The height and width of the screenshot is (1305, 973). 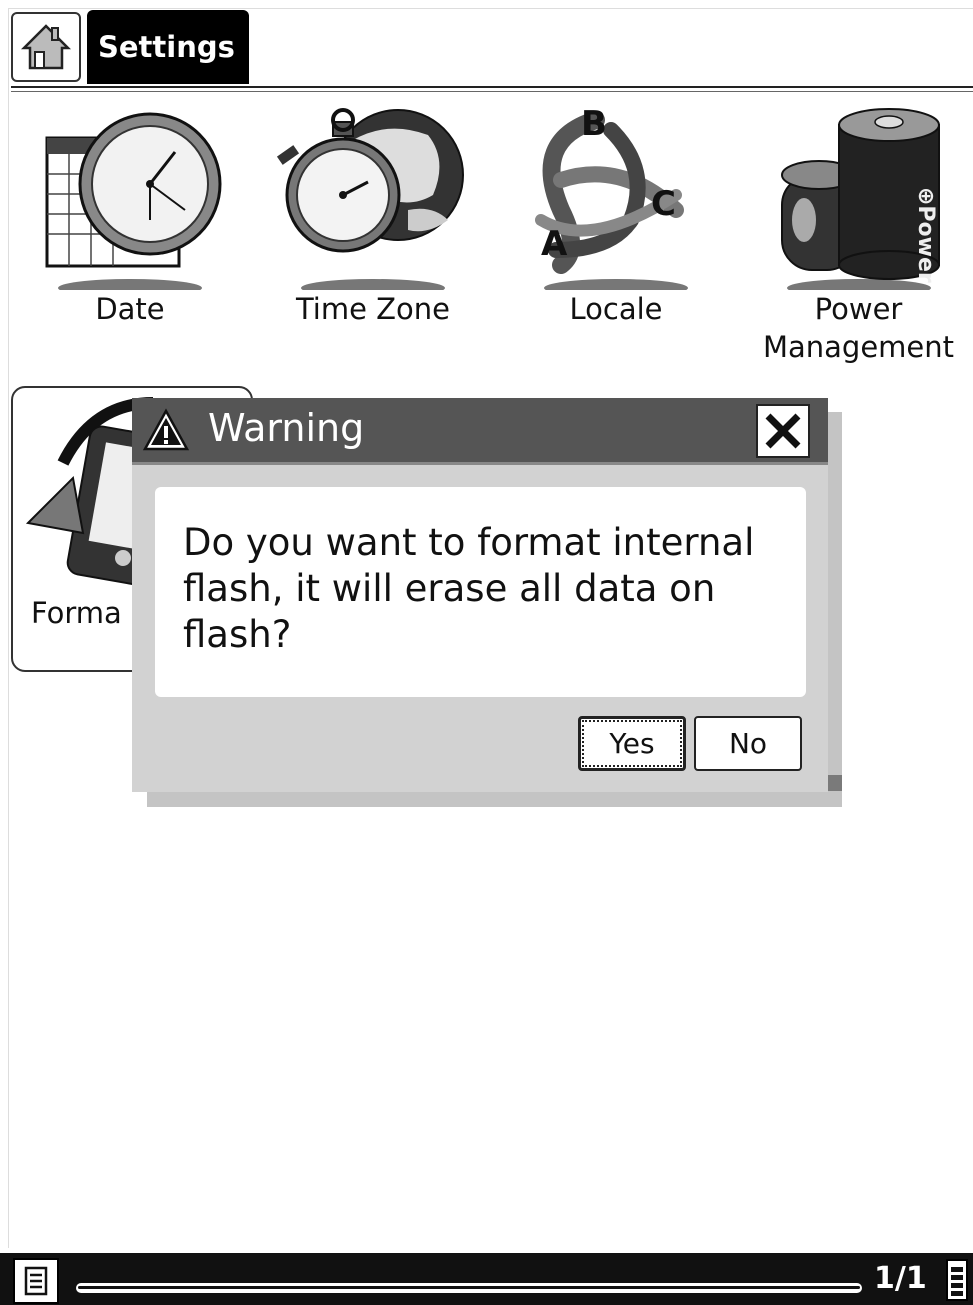 What do you see at coordinates (663, 204) in the screenshot?
I see `svg-text: C` at bounding box center [663, 204].